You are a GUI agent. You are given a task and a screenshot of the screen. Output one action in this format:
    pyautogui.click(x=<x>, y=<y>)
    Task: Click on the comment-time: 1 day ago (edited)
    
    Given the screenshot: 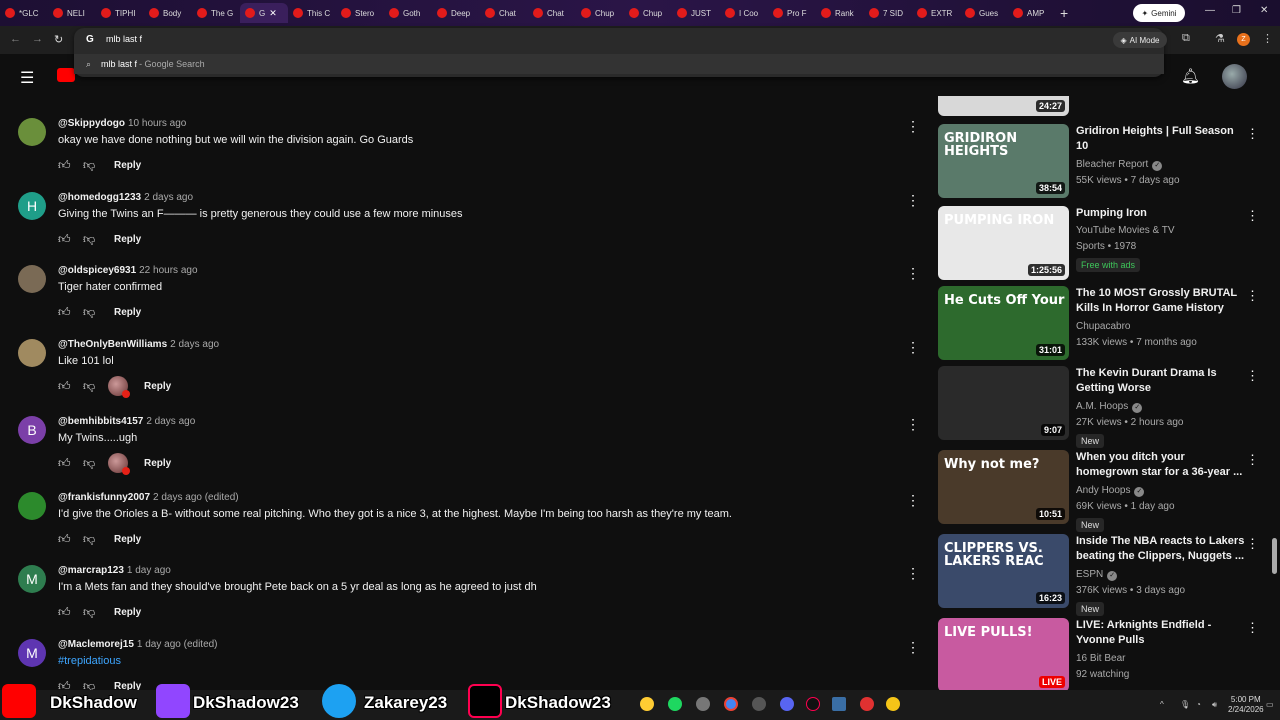 What is the action you would take?
    pyautogui.click(x=177, y=644)
    